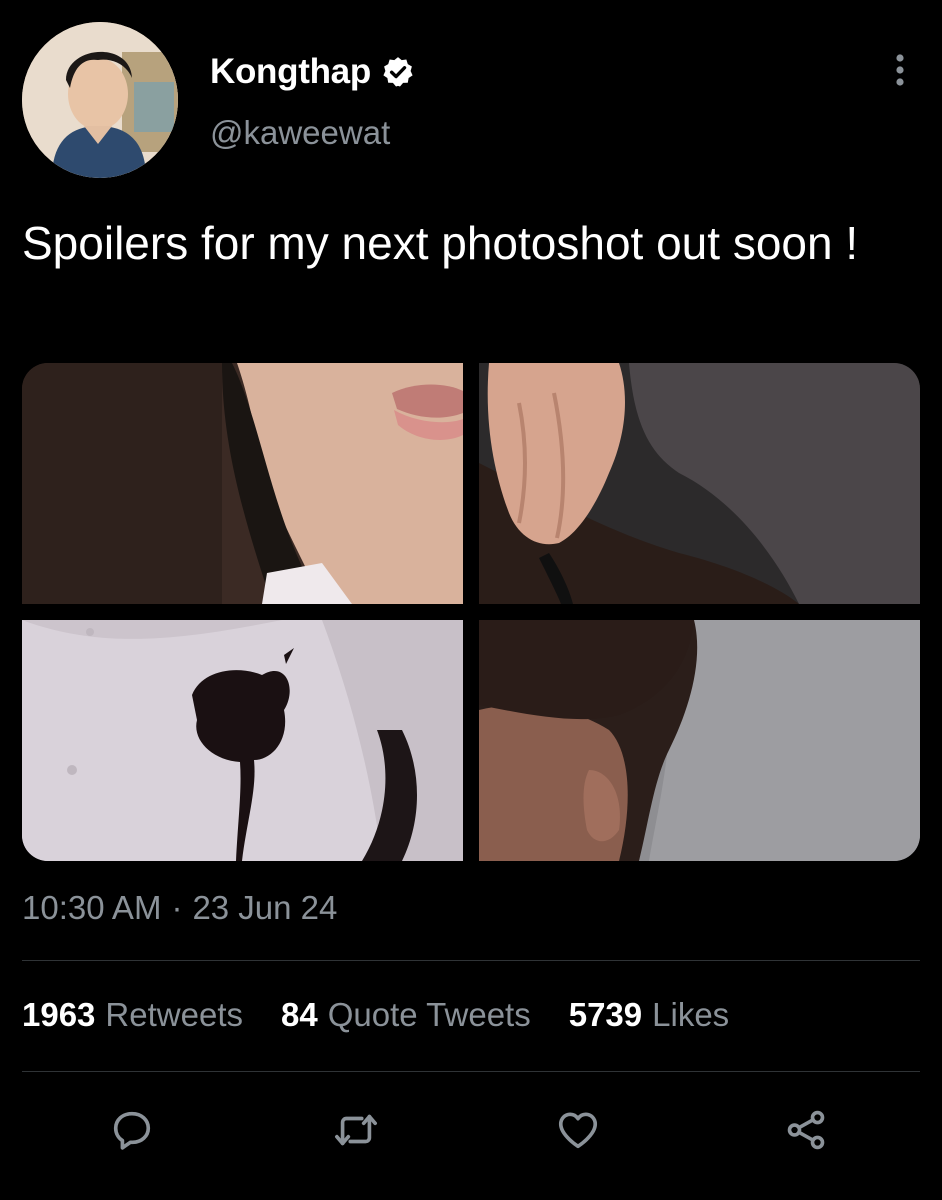  What do you see at coordinates (605, 1014) in the screenshot?
I see `likes-count: 5739` at bounding box center [605, 1014].